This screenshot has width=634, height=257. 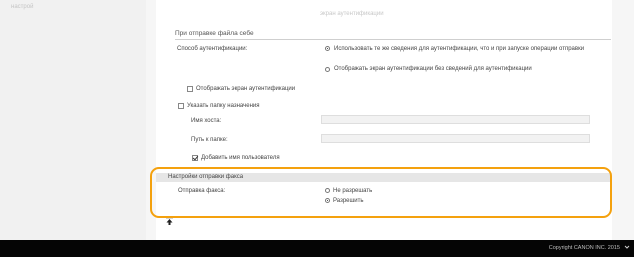 I want to click on faded-header-text: экран аутентификации, so click(x=352, y=14).